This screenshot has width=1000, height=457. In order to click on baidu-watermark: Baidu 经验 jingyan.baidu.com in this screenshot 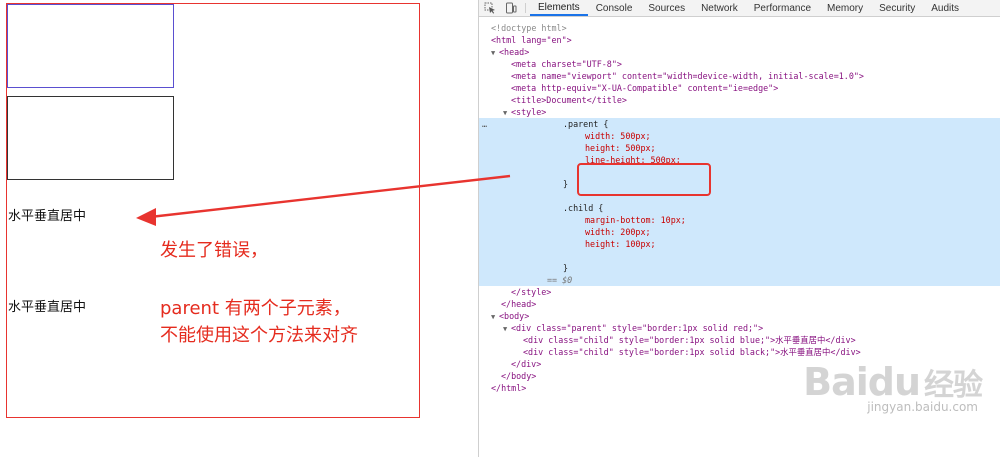, I will do `click(893, 387)`.